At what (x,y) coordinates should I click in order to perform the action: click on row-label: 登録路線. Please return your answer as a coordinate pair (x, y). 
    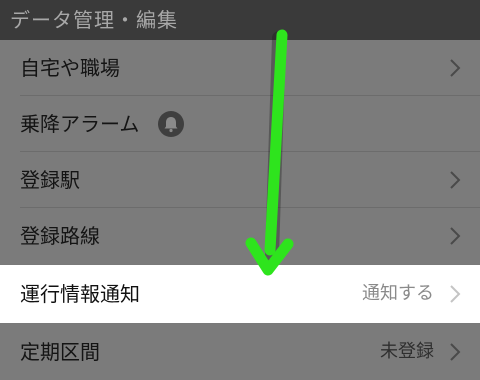
    Looking at the image, I should click on (60, 236).